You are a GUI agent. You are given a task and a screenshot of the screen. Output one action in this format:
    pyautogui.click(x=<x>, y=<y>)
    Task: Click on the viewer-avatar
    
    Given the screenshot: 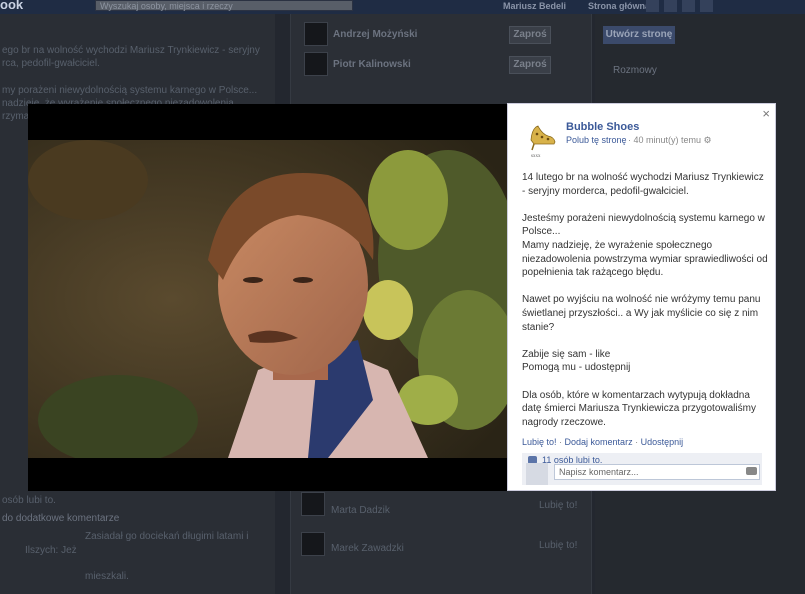 What is the action you would take?
    pyautogui.click(x=537, y=474)
    